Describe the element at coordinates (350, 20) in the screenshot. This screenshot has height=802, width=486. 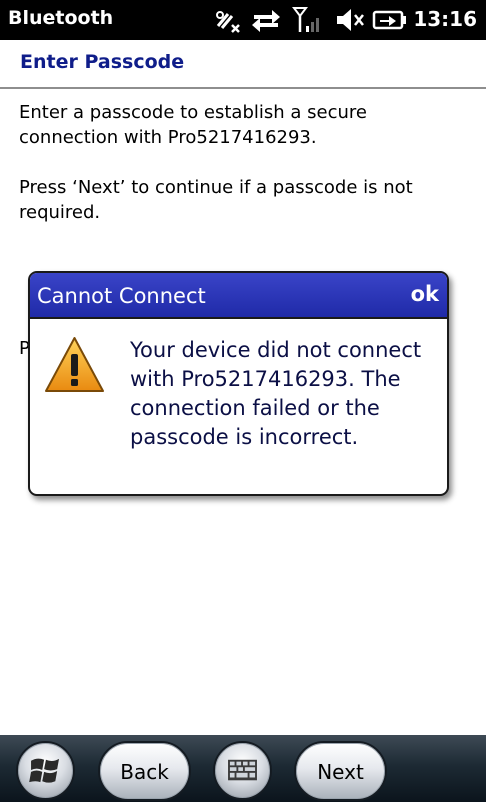
I see `volume-muted-icon` at that location.